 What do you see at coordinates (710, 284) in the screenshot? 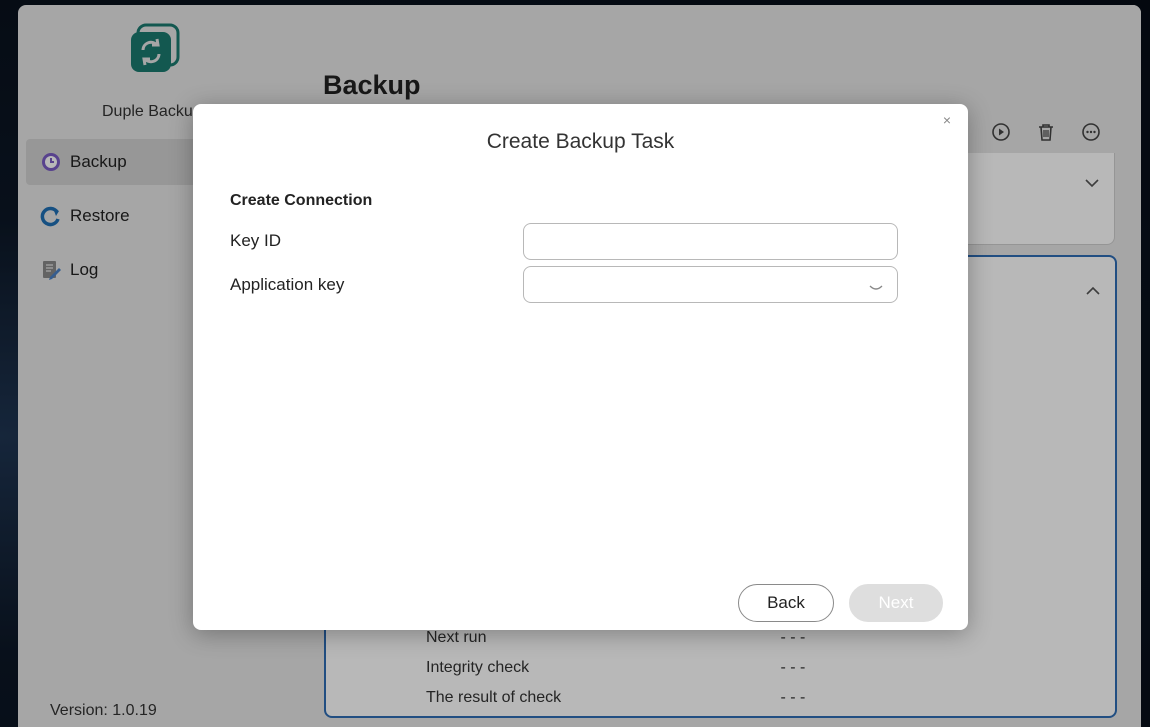
I see `application-key-input` at bounding box center [710, 284].